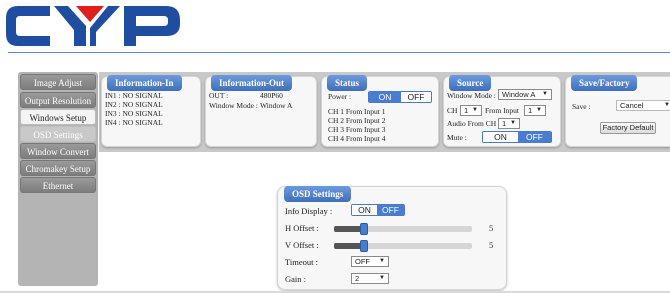  I want to click on header-divider, so click(339, 52).